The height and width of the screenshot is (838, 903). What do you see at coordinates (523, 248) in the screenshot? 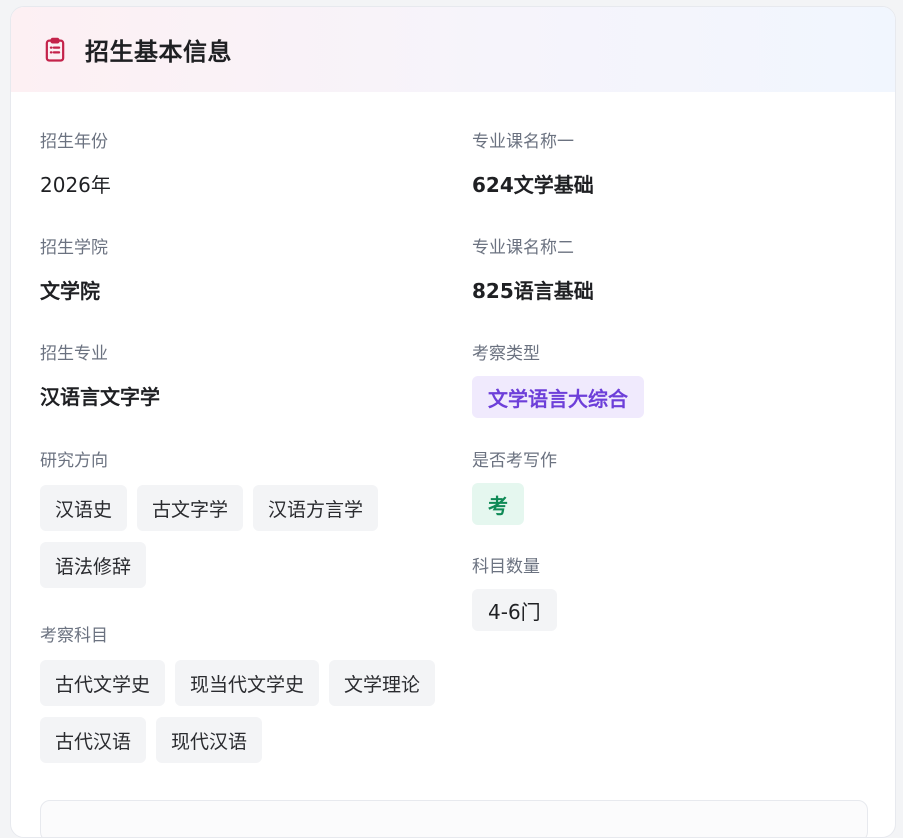
I see `field-label: 专业课名称二` at bounding box center [523, 248].